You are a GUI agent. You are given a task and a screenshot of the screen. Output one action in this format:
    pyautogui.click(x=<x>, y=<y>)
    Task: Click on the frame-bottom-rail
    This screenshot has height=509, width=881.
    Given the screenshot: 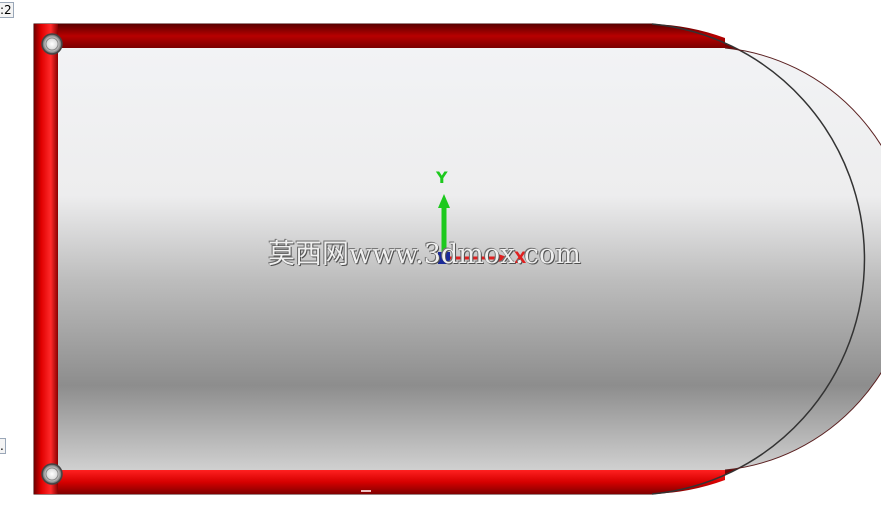 What is the action you would take?
    pyautogui.click(x=379, y=482)
    